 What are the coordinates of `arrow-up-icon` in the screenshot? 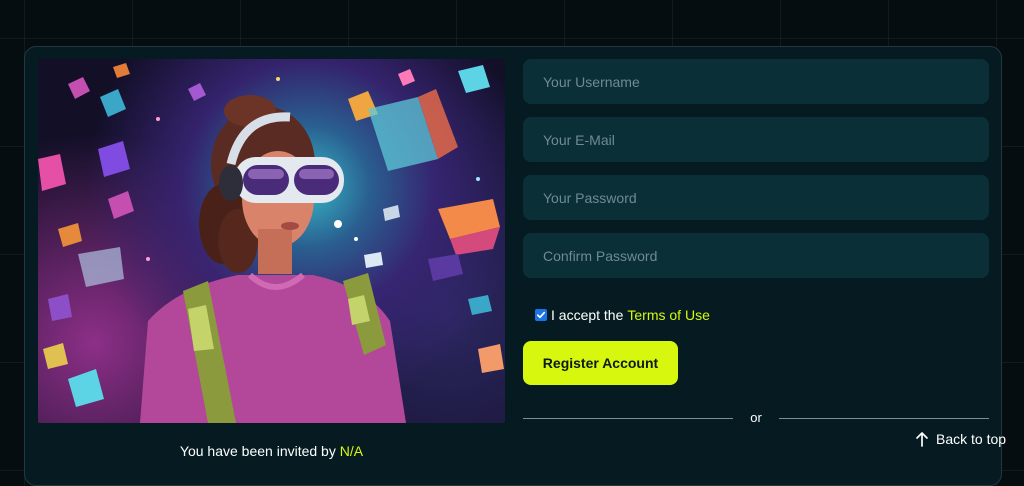 It's located at (922, 439).